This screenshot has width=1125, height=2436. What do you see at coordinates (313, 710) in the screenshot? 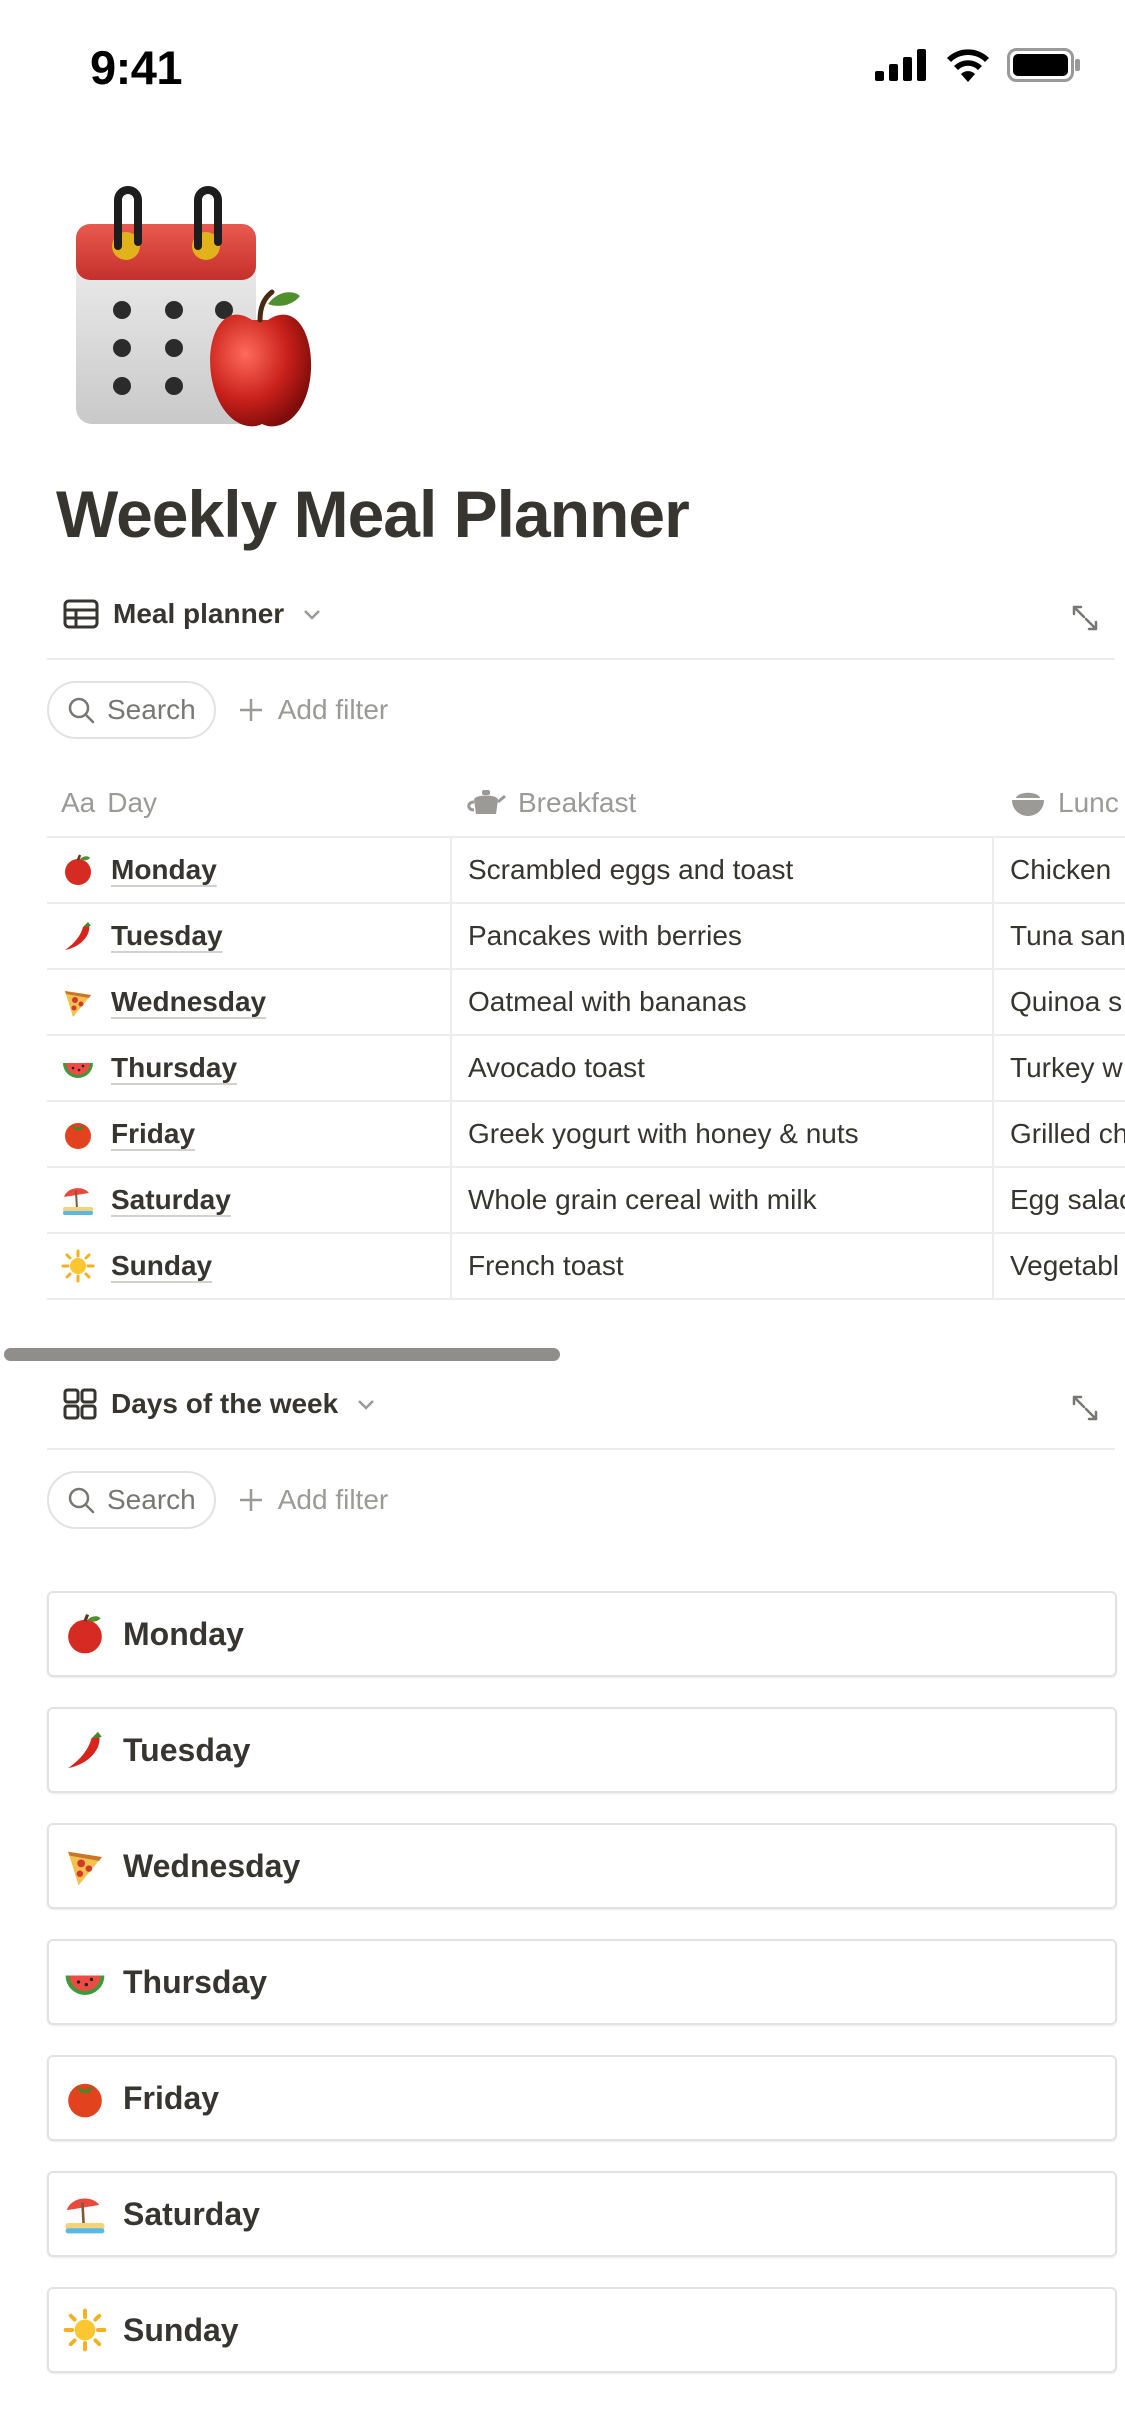
I see `table-add-filter-button: Add filter` at bounding box center [313, 710].